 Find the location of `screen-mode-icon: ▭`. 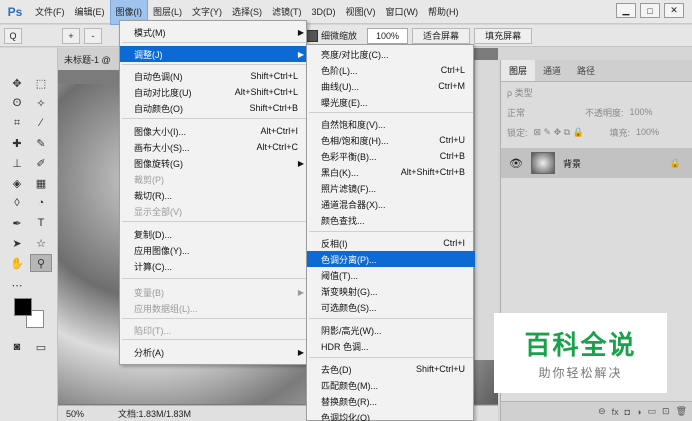

screen-mode-icon: ▭ is located at coordinates (41, 347).